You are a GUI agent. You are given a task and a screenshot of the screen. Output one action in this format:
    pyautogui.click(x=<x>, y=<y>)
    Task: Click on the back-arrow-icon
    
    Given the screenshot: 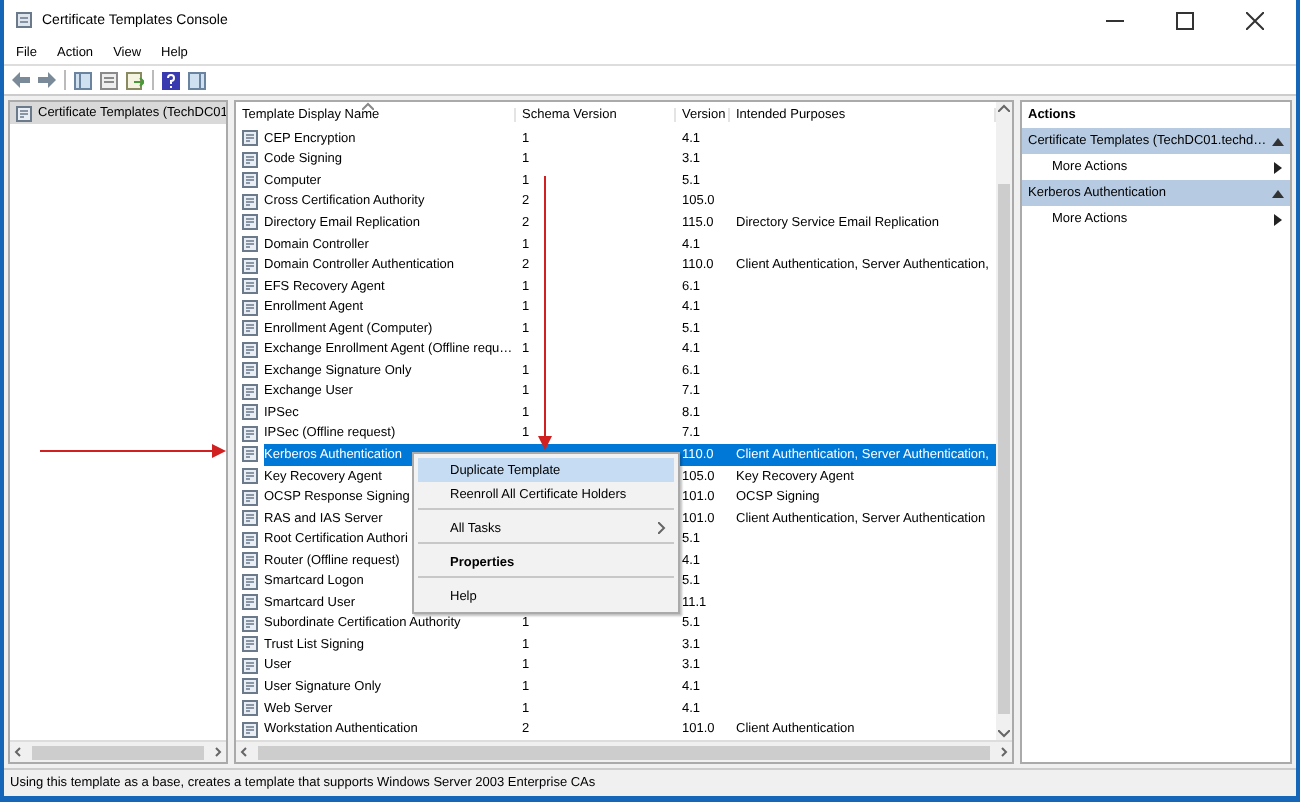 What is the action you would take?
    pyautogui.click(x=21, y=80)
    